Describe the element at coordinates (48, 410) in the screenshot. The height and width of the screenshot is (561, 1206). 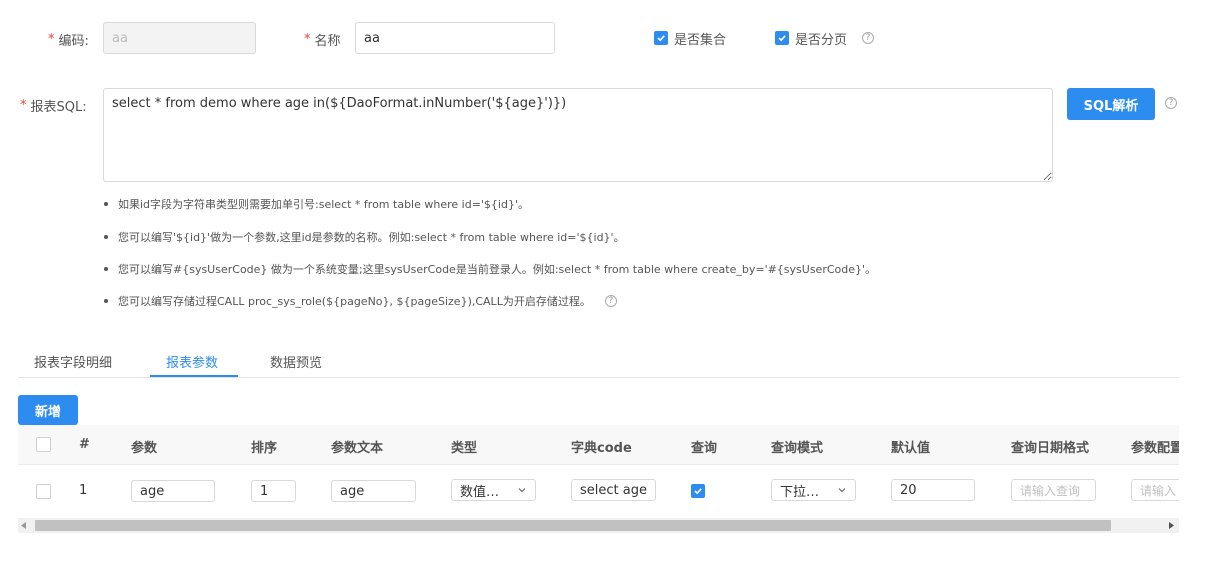
I see `add-button: 新增` at that location.